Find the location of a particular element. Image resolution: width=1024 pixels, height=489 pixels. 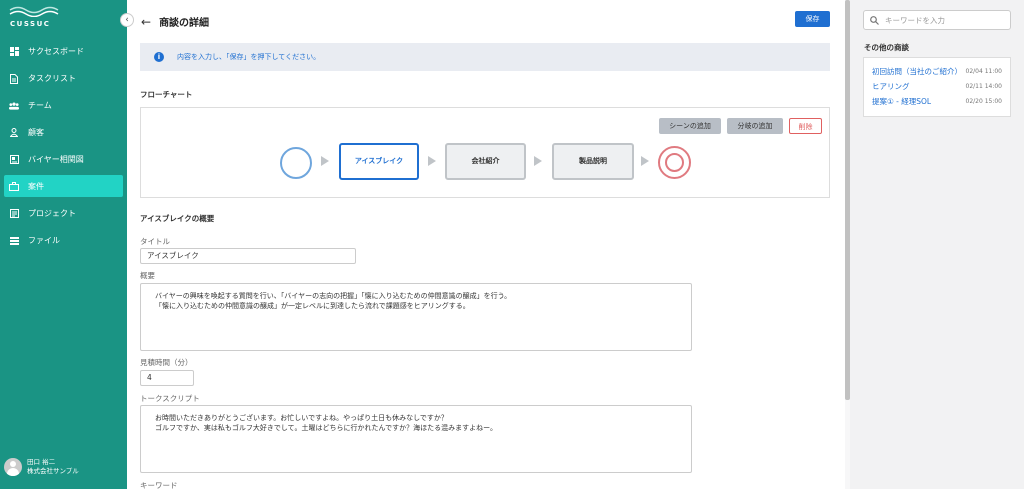

sidebar-item-label: サクセスボード is located at coordinates (56, 51).